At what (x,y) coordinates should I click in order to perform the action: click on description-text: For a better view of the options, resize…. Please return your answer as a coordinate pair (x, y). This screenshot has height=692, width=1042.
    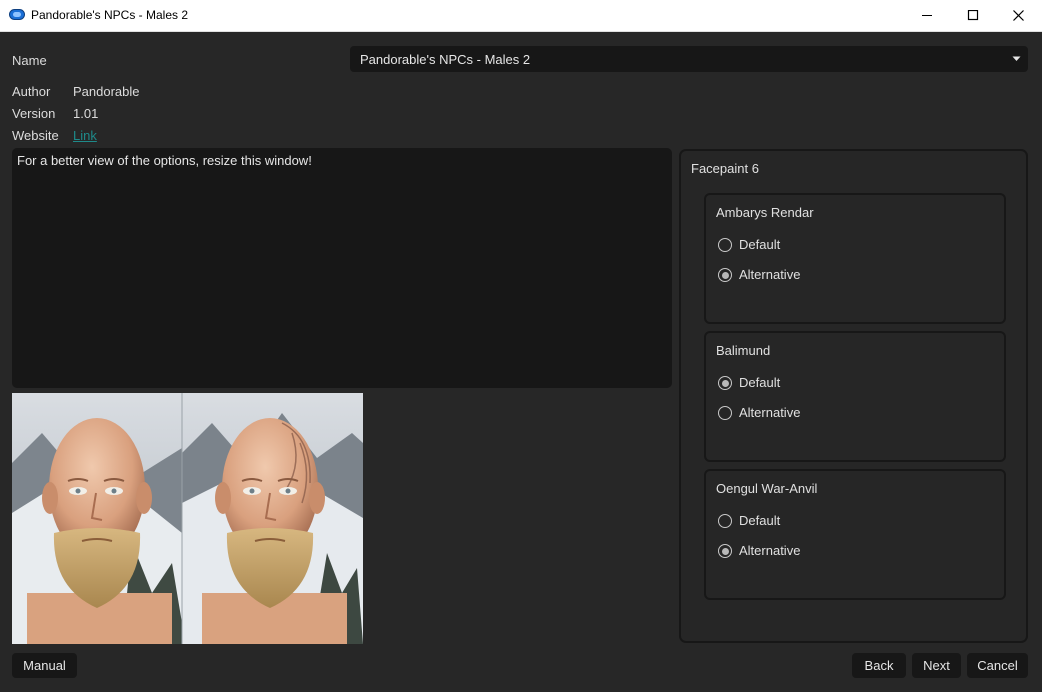
    Looking at the image, I should click on (164, 160).